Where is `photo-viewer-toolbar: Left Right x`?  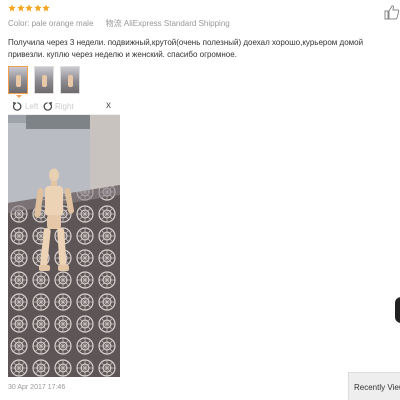 photo-viewer-toolbar: Left Right x is located at coordinates (64, 107).